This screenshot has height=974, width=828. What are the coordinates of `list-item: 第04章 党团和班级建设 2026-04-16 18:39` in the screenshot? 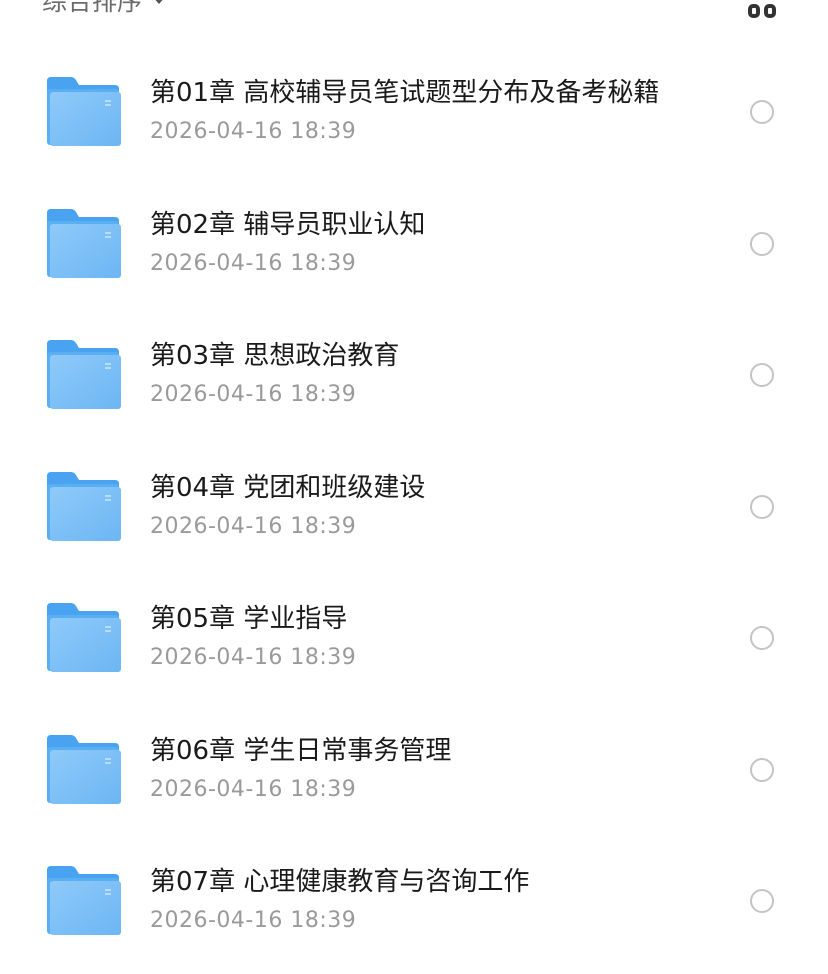 It's located at (414, 507).